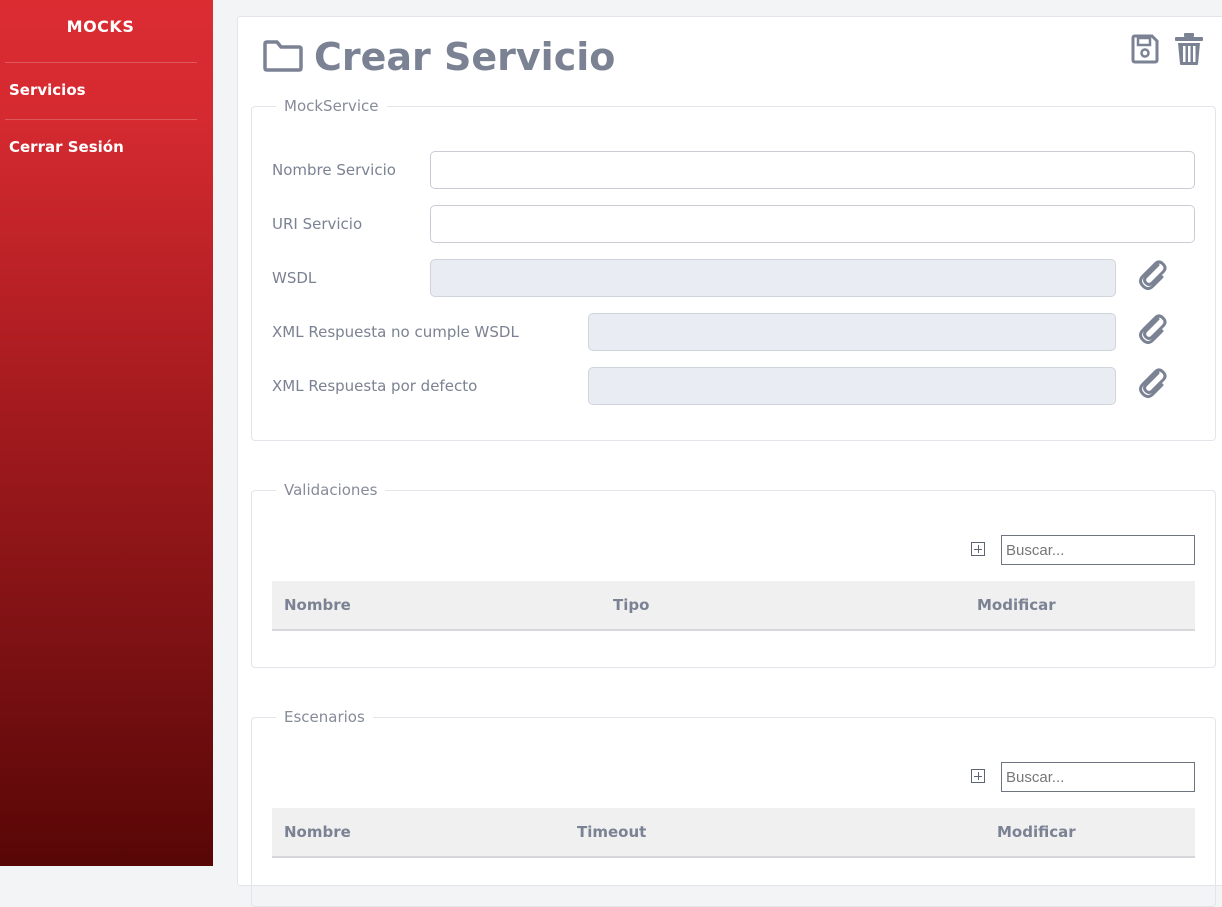 The width and height of the screenshot is (1222, 907). I want to click on escenarios-search-input, so click(1098, 777).